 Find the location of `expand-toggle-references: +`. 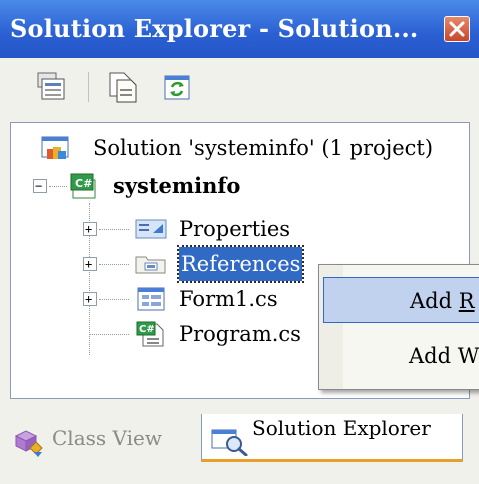

expand-toggle-references: + is located at coordinates (90, 264).